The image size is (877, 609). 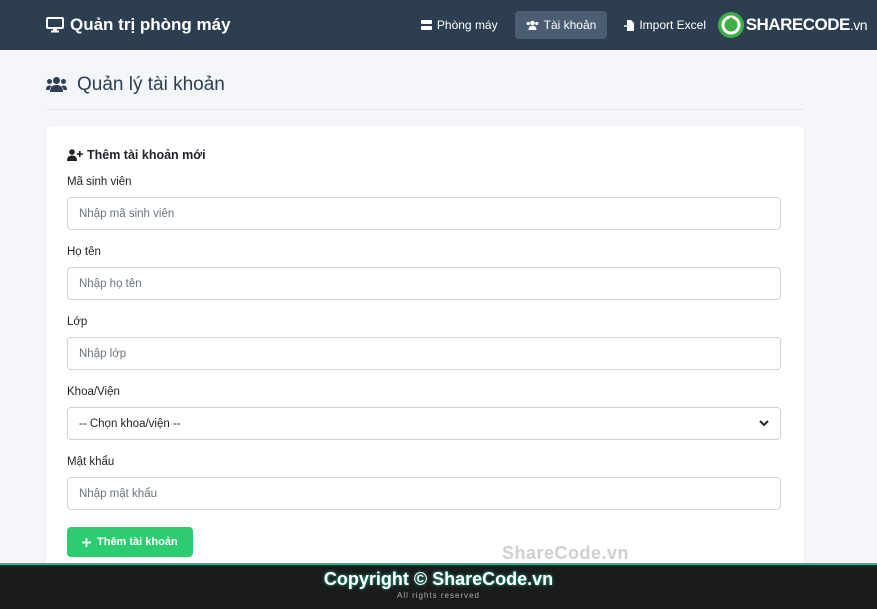 I want to click on card-title: Thêm tài khoản mới, so click(x=425, y=155).